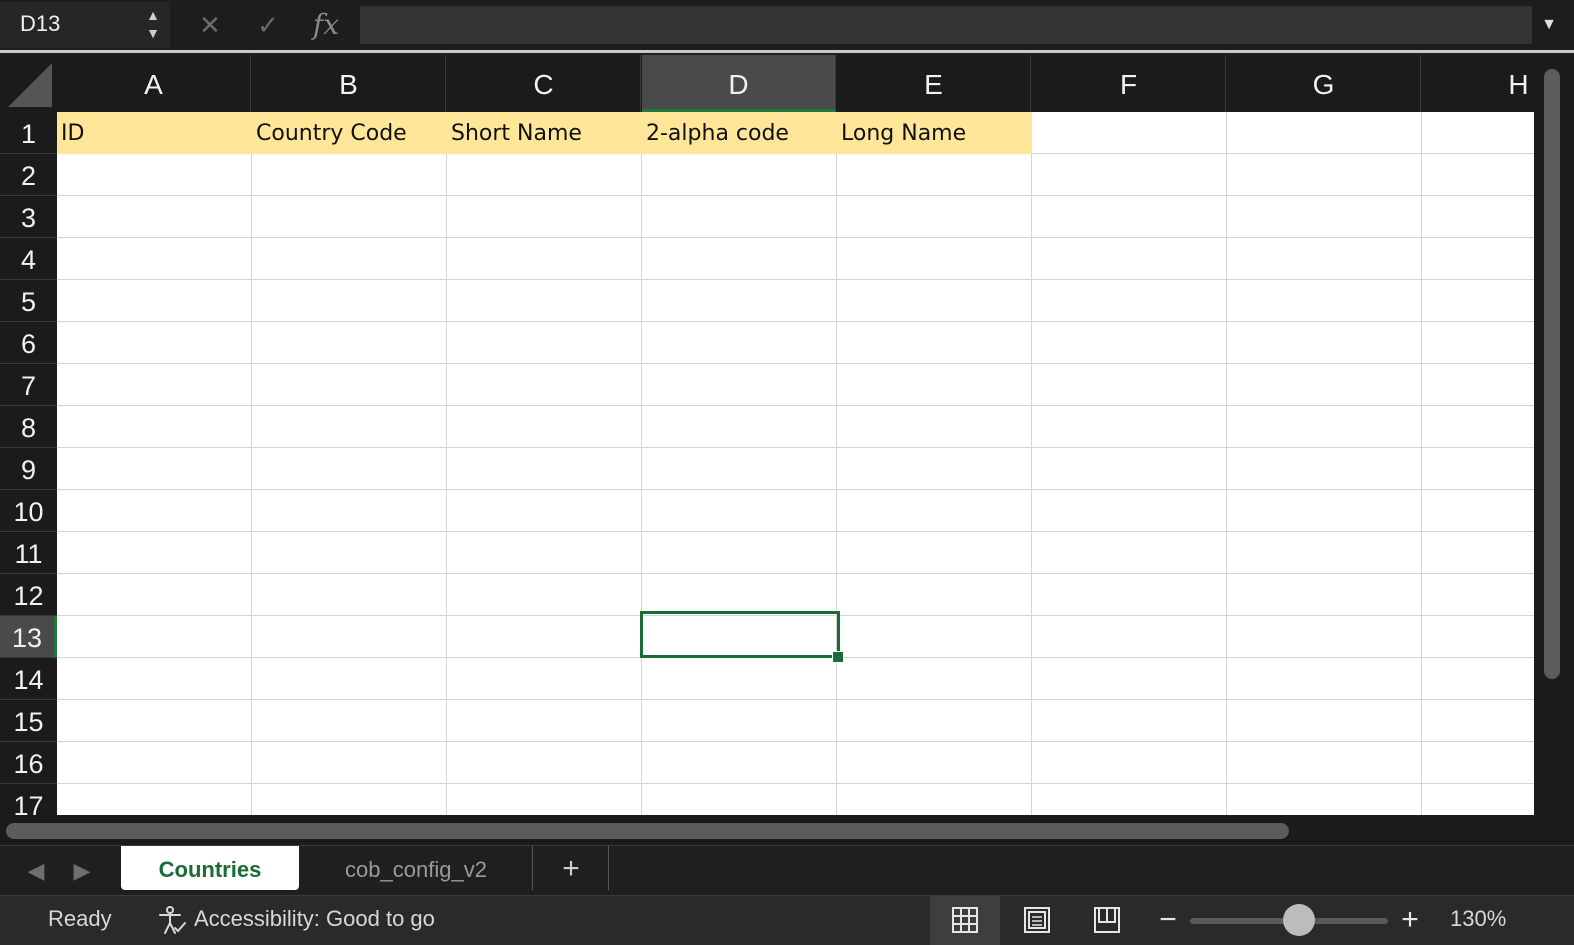  Describe the element at coordinates (1478, 637) in the screenshot. I see `cell-h13` at that location.